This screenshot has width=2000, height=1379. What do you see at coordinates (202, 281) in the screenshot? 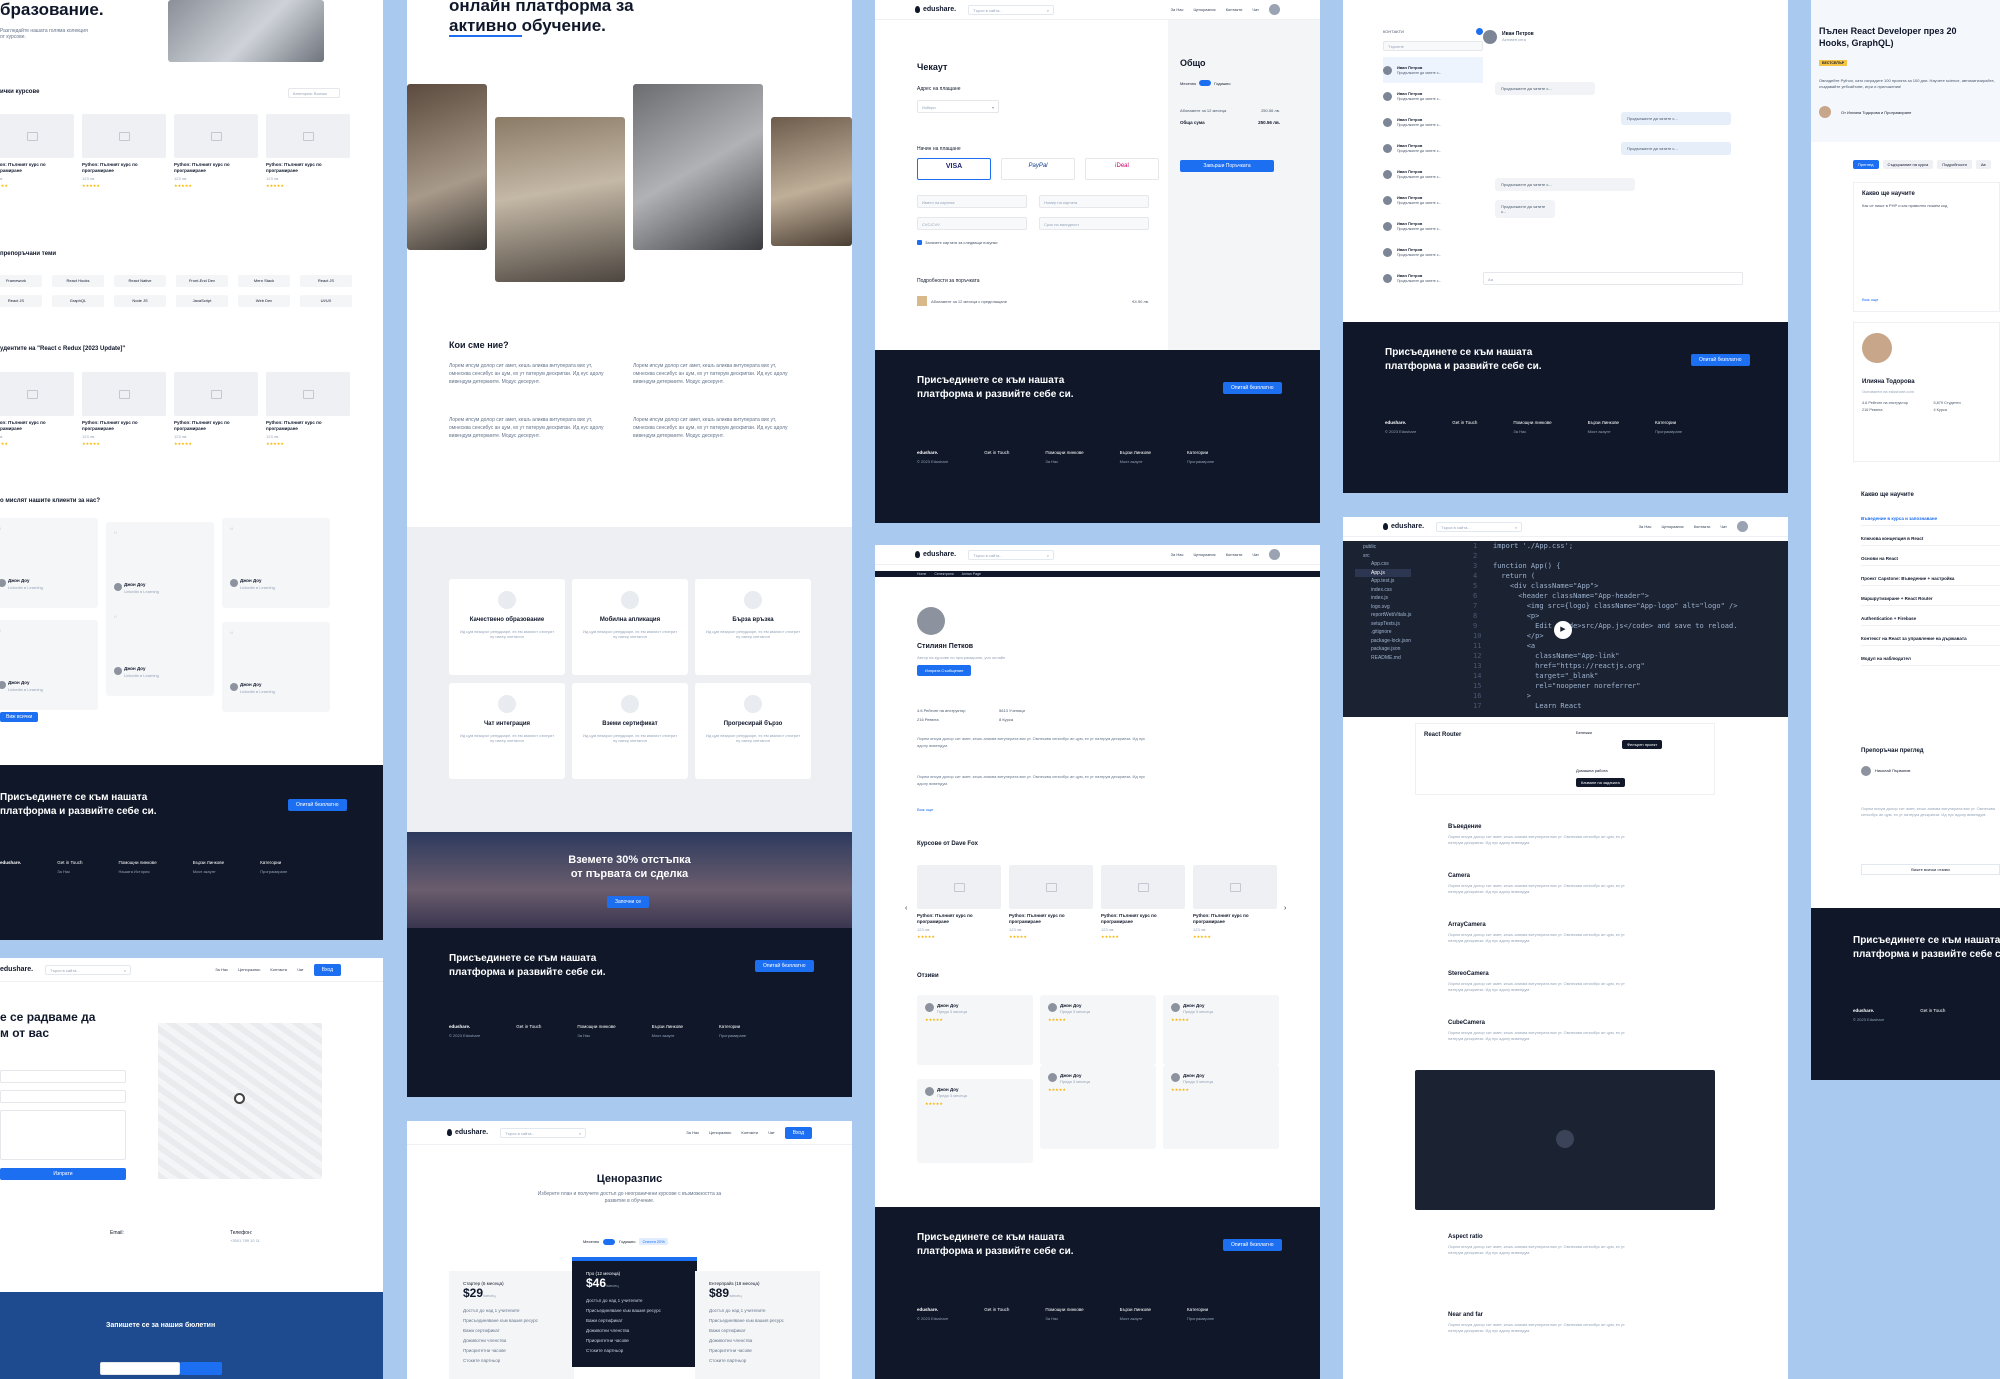
I see `topic-chip: Front-End Dev` at bounding box center [202, 281].